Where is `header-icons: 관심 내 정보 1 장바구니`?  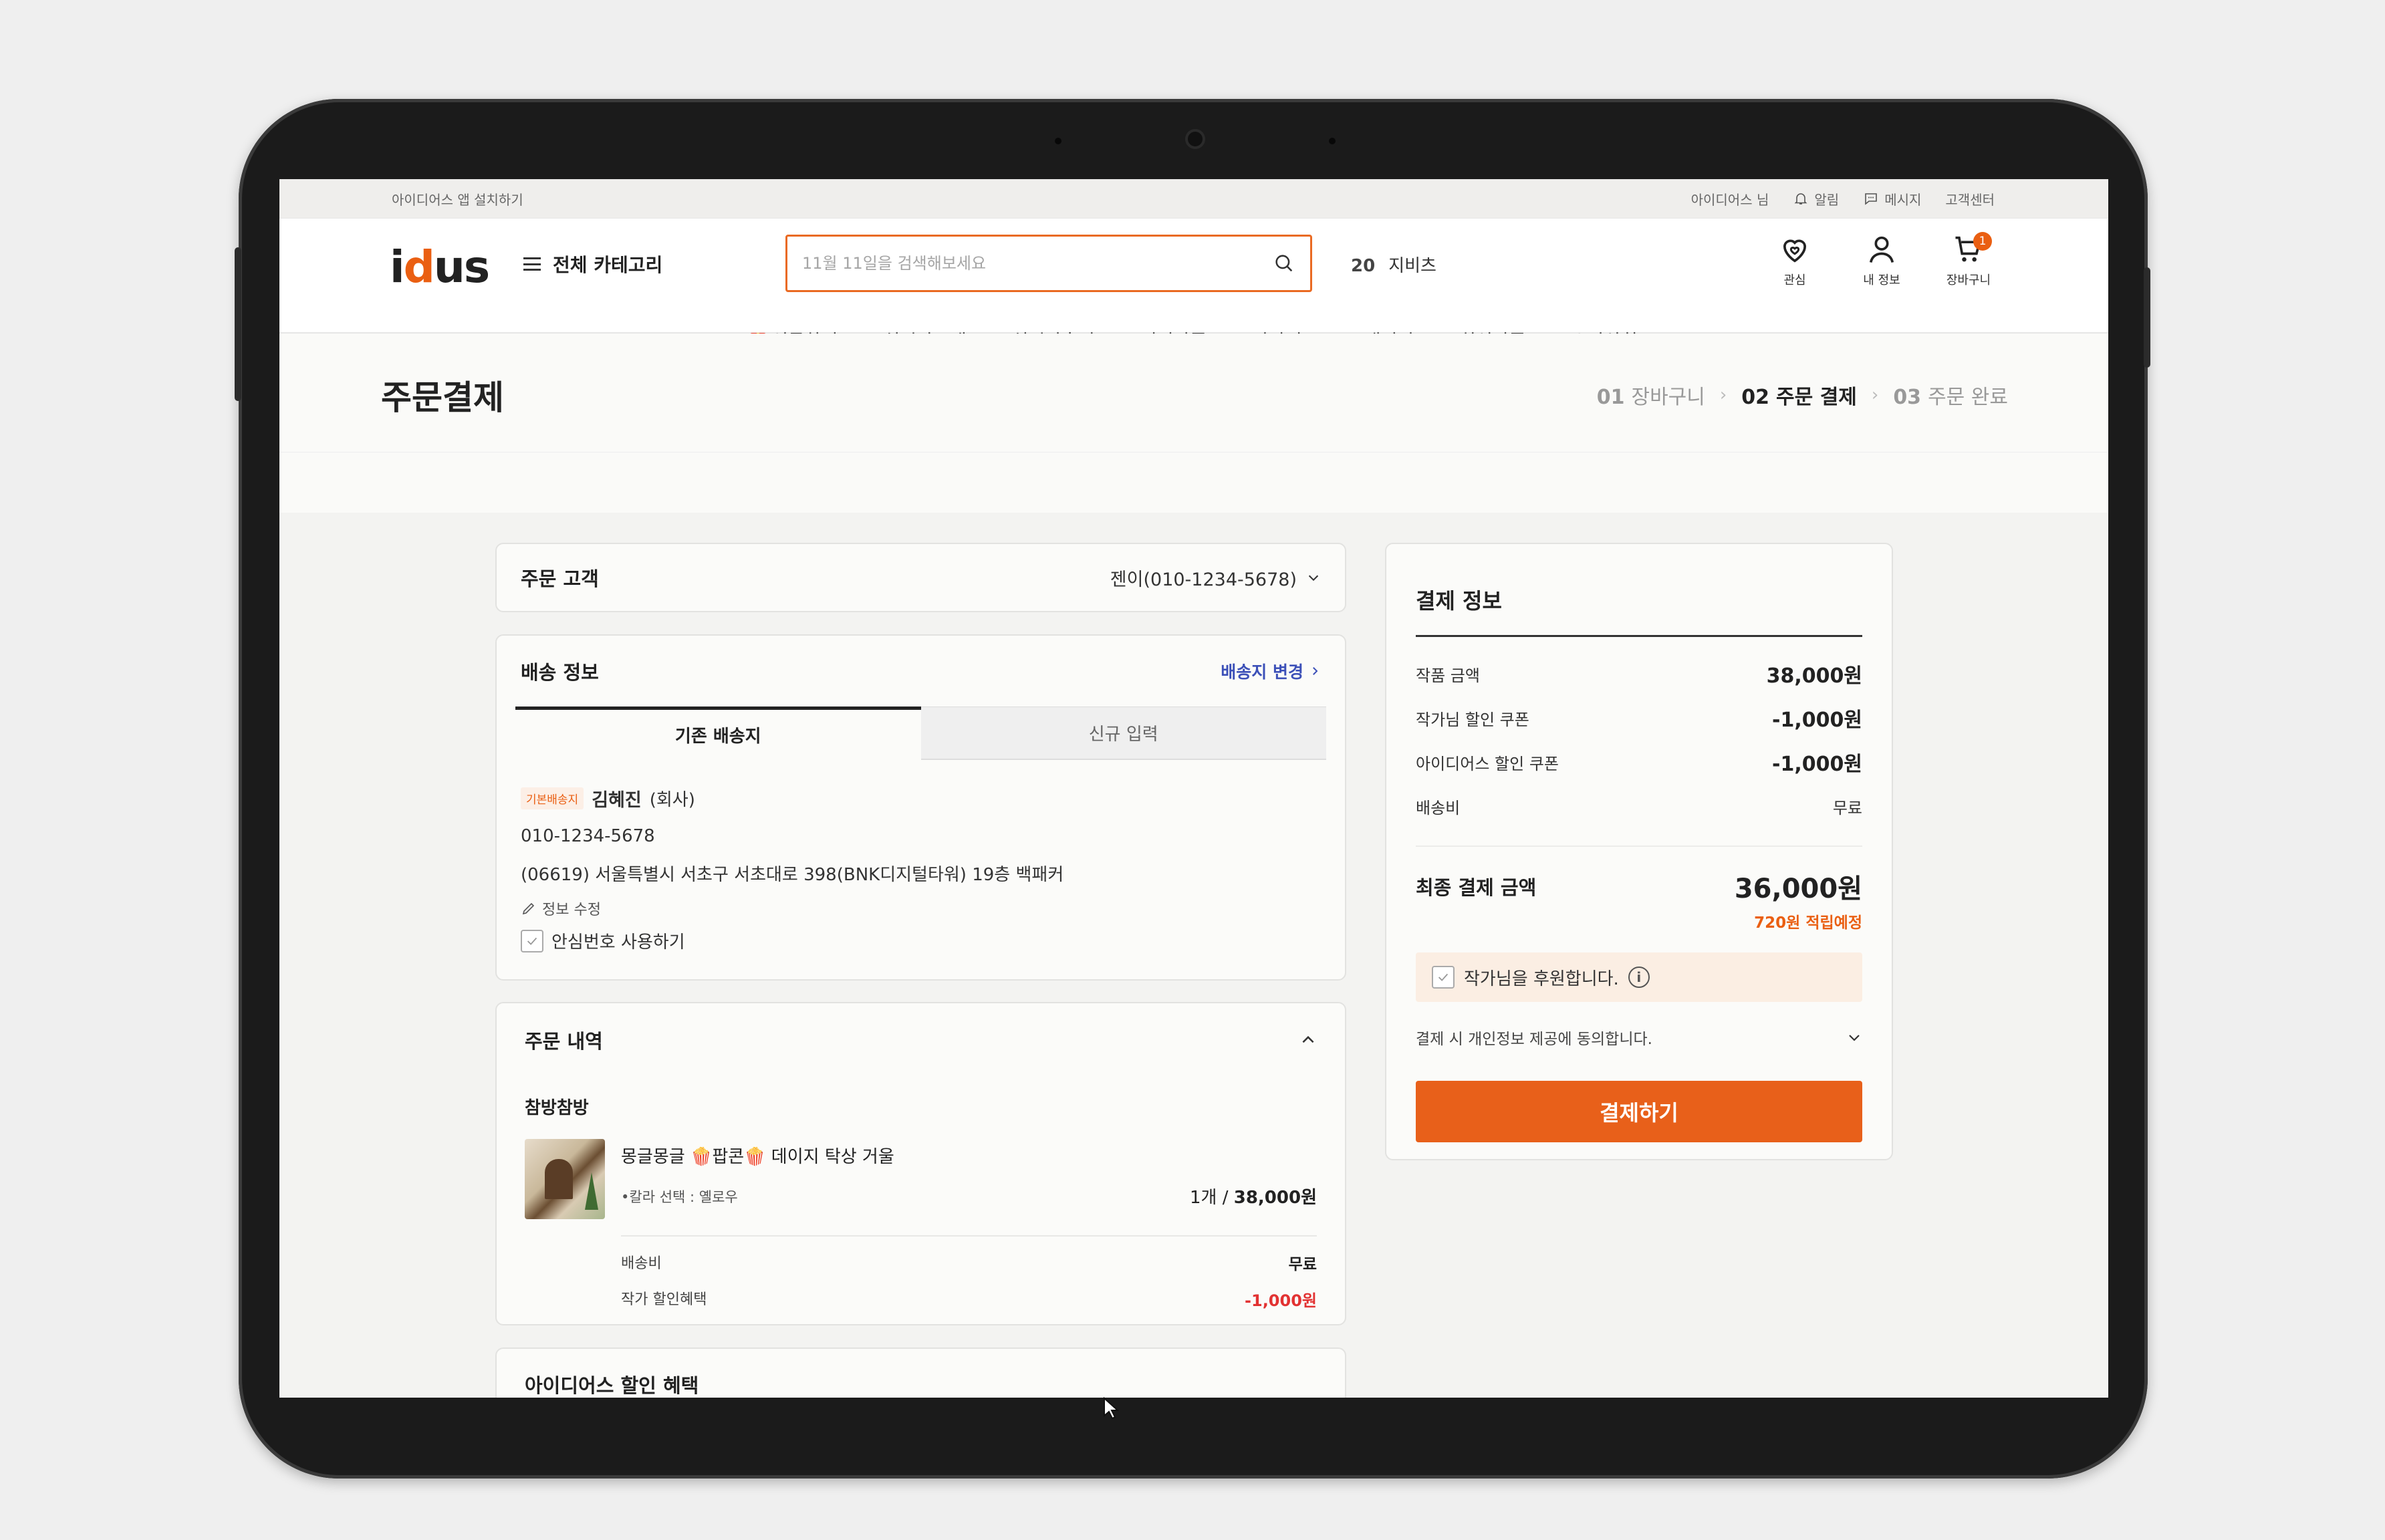 header-icons: 관심 내 정보 1 장바구니 is located at coordinates (1881, 260).